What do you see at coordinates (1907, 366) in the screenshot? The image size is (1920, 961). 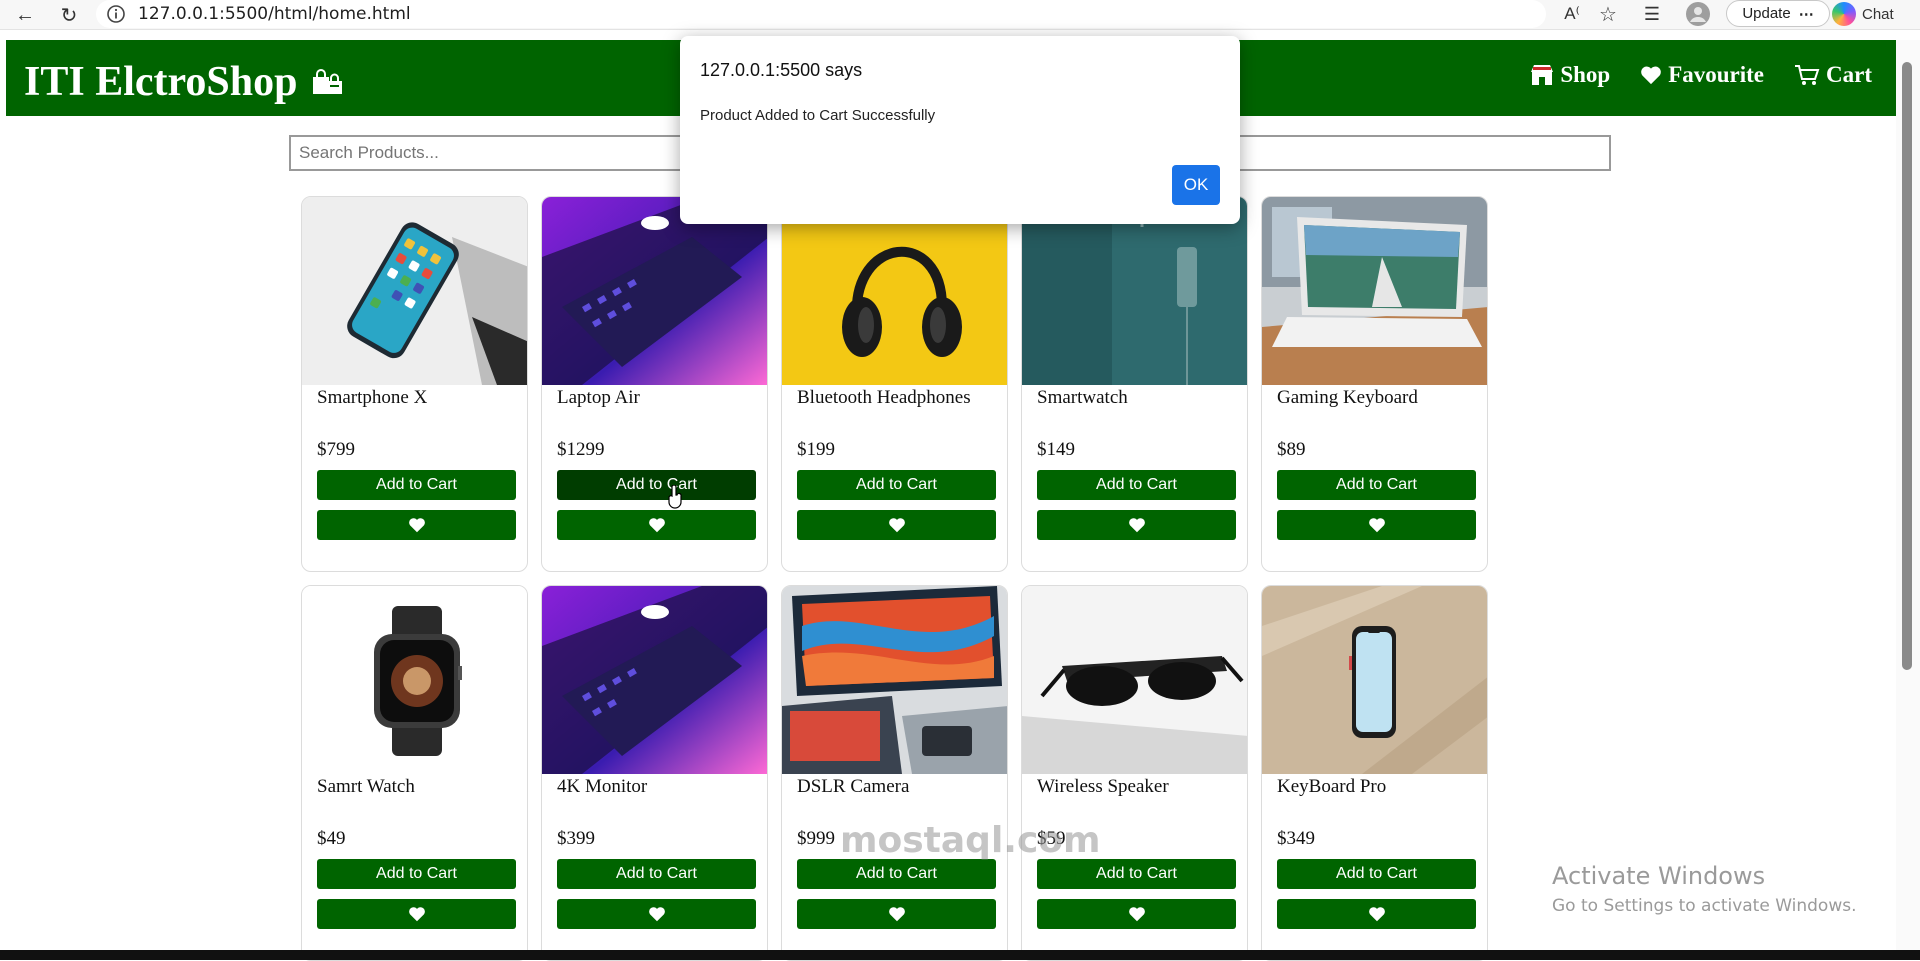 I see `scrollbar-thumb` at bounding box center [1907, 366].